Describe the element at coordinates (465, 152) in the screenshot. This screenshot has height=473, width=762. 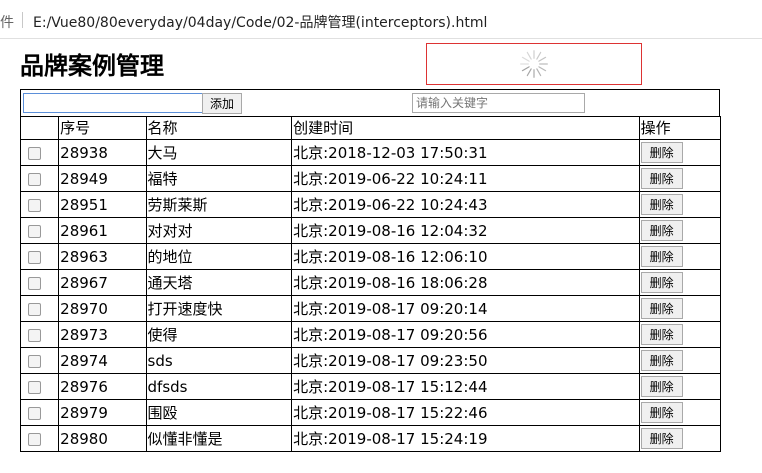
I see `row-time: 北京:2018-12-03 17:50:31` at that location.